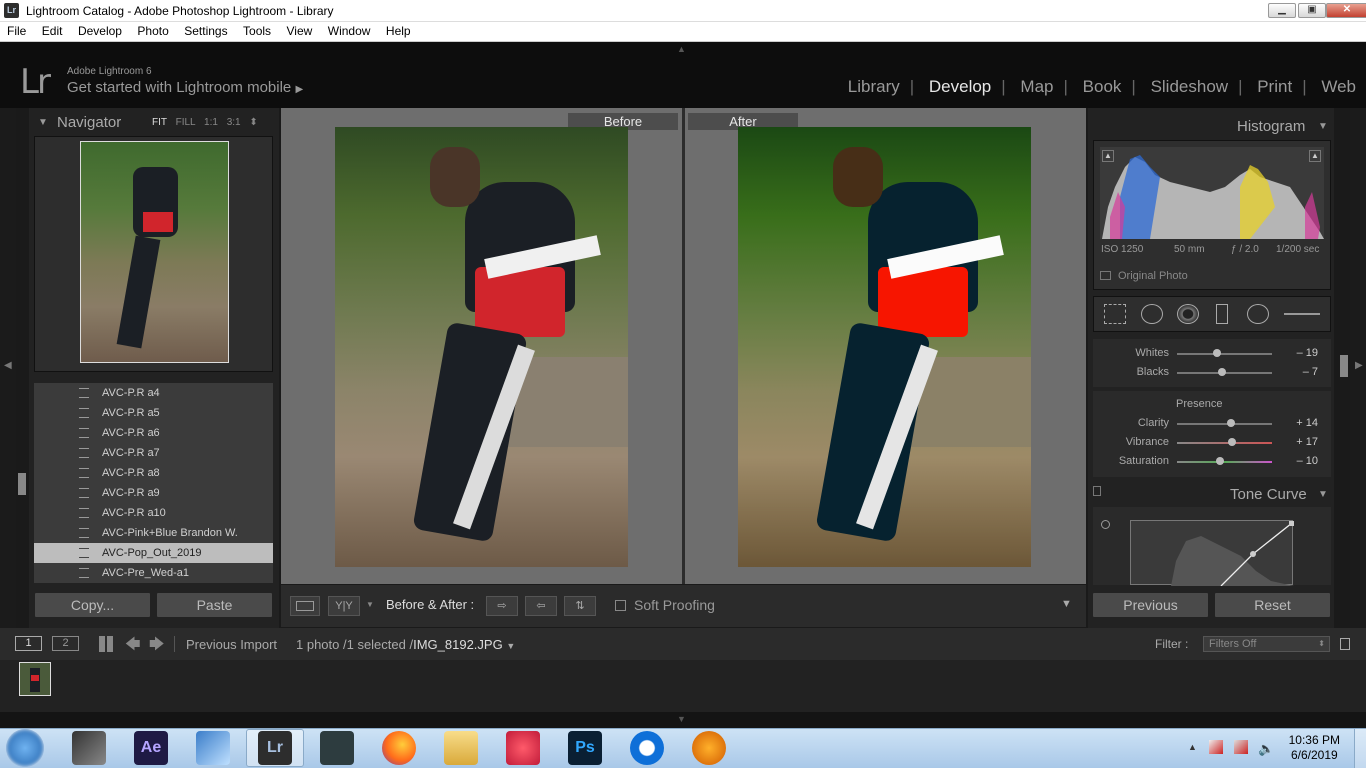  I want to click on after-effects-icon: Ae, so click(151, 748).